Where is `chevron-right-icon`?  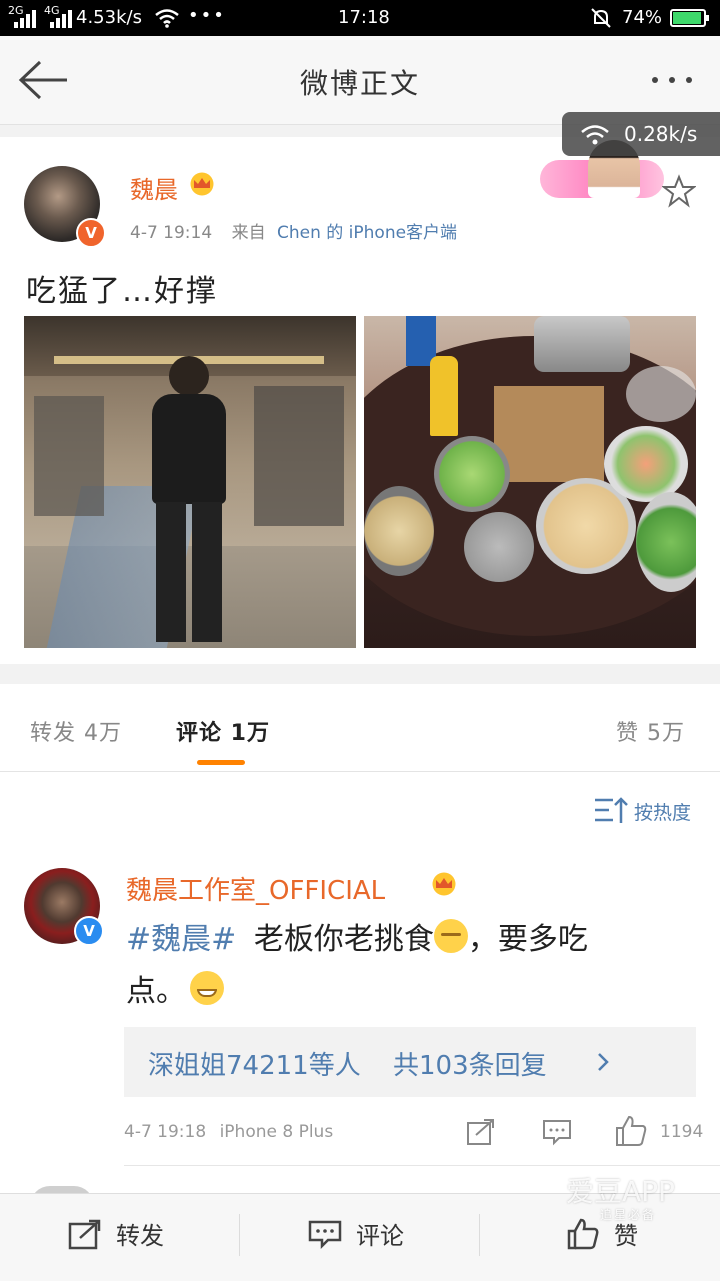
chevron-right-icon is located at coordinates (603, 1062).